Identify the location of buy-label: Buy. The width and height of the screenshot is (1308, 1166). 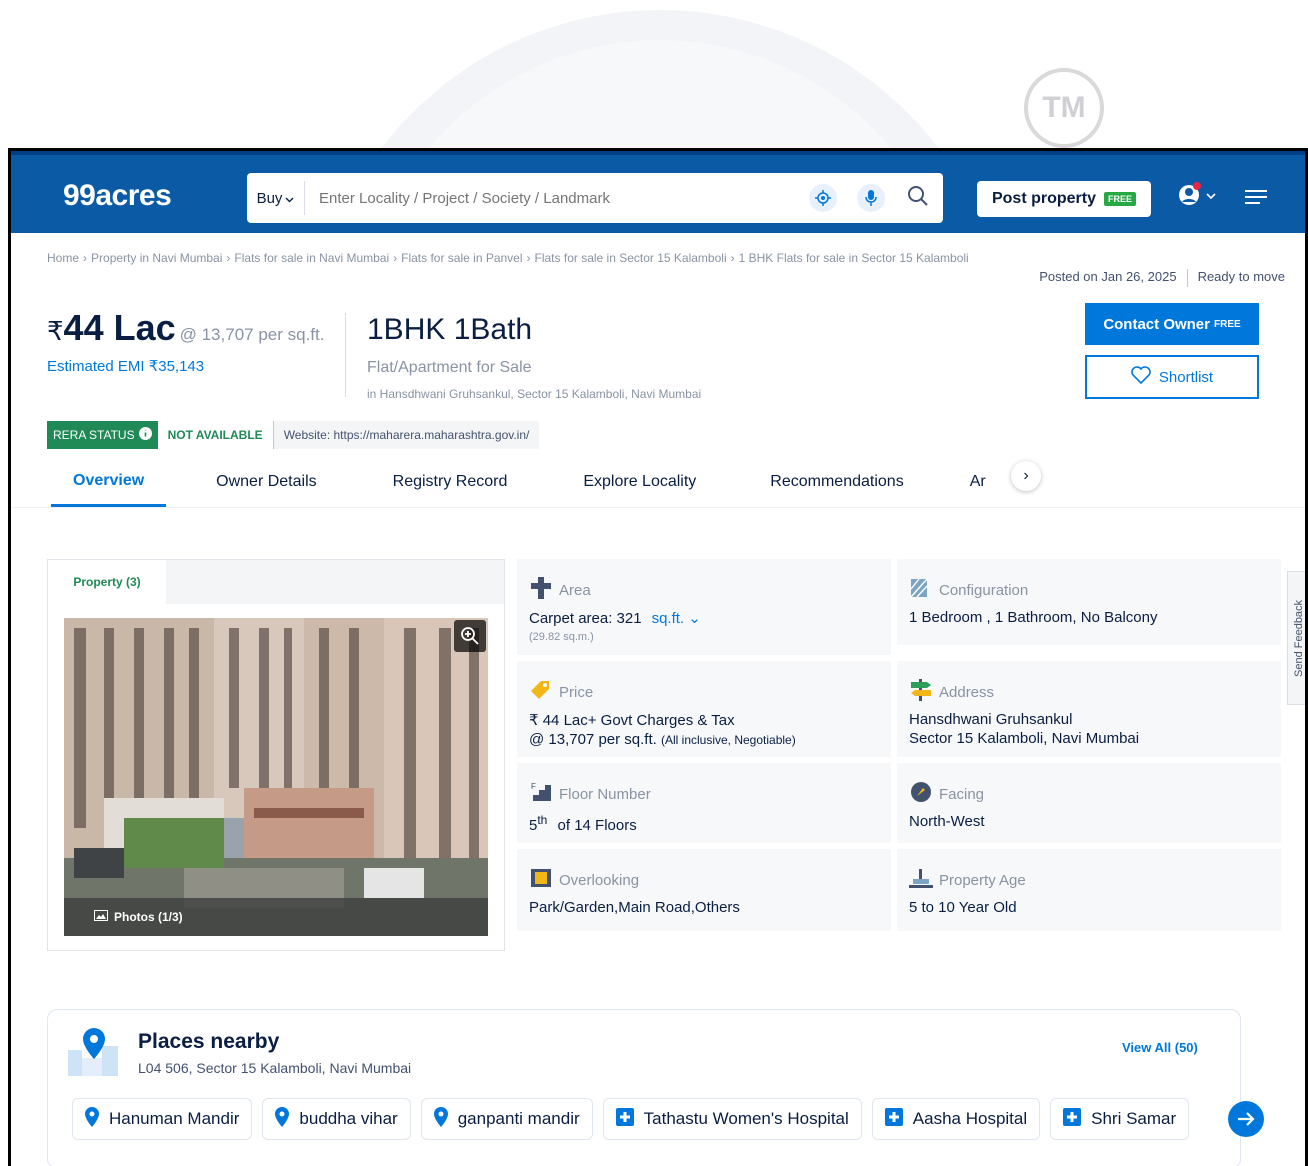
(269, 198).